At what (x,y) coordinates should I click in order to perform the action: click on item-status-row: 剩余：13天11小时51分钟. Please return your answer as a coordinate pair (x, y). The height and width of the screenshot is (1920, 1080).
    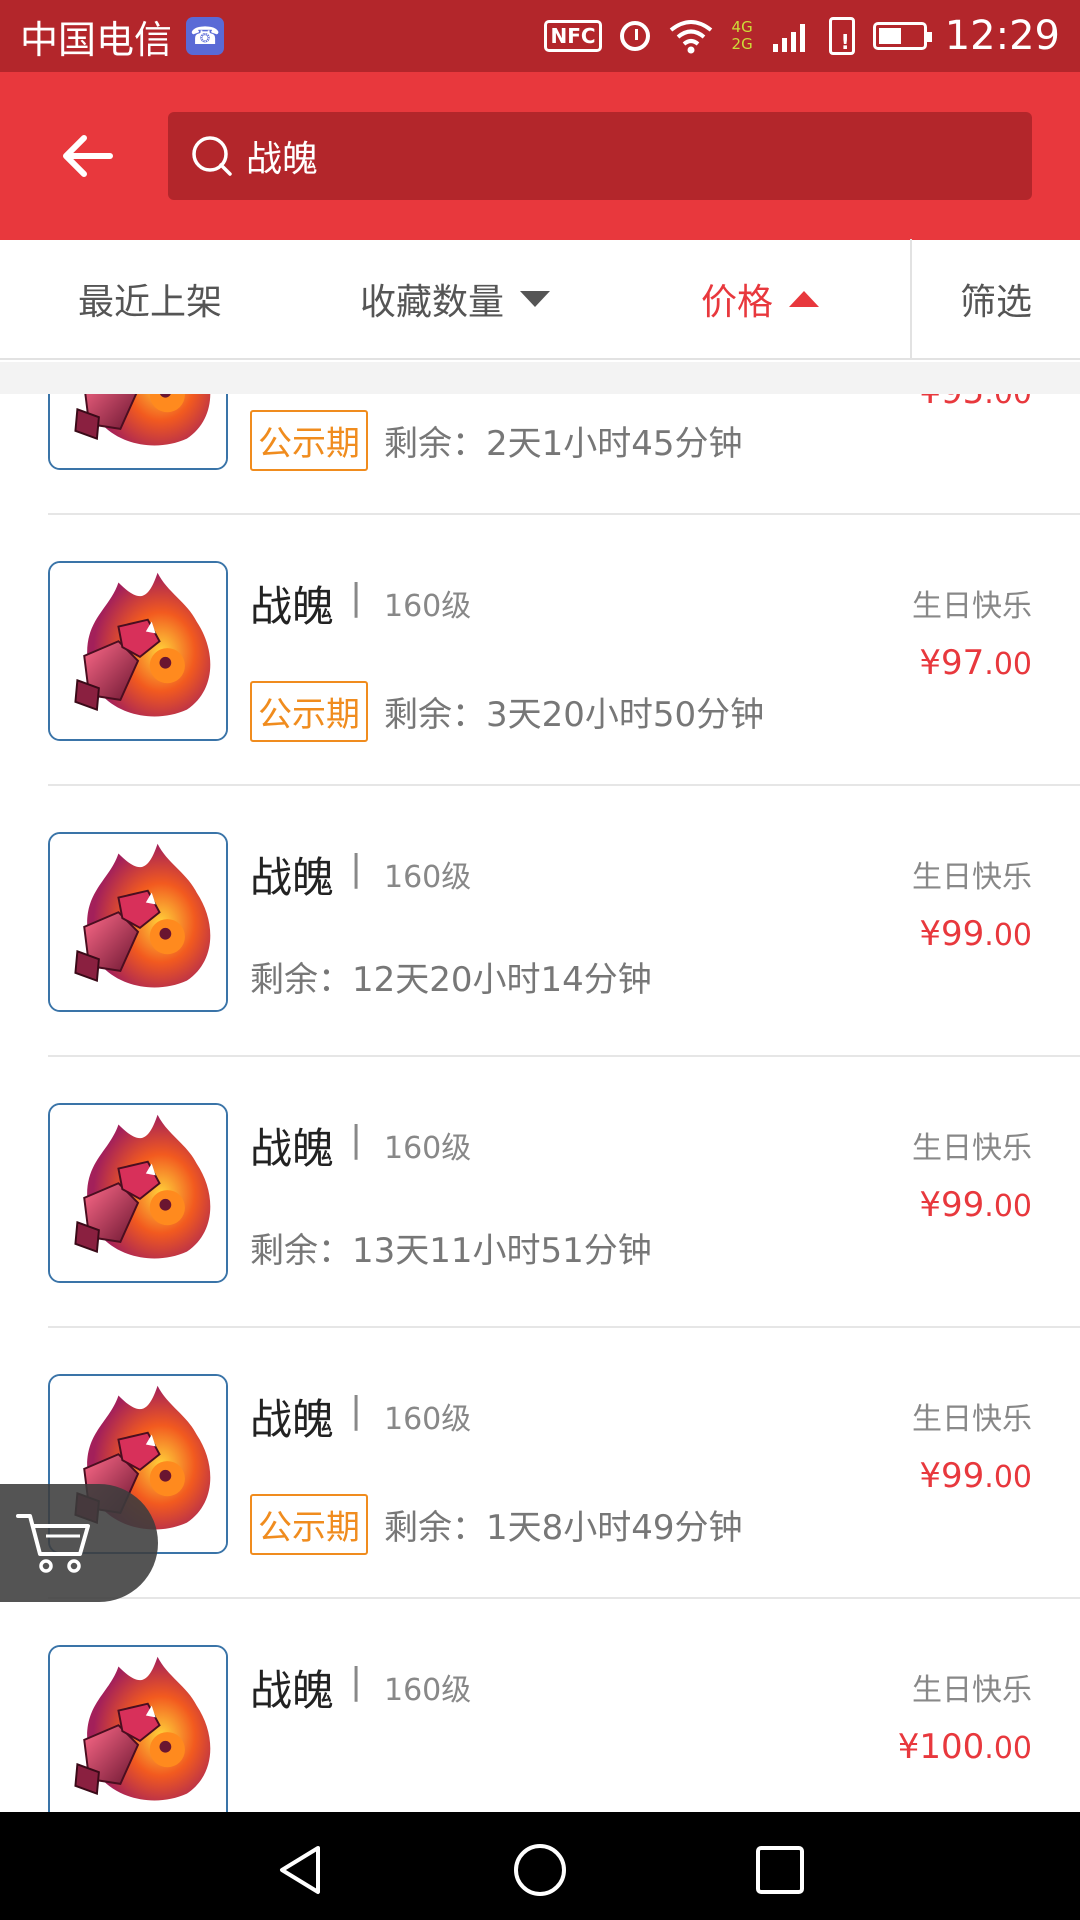
    Looking at the image, I should click on (451, 1247).